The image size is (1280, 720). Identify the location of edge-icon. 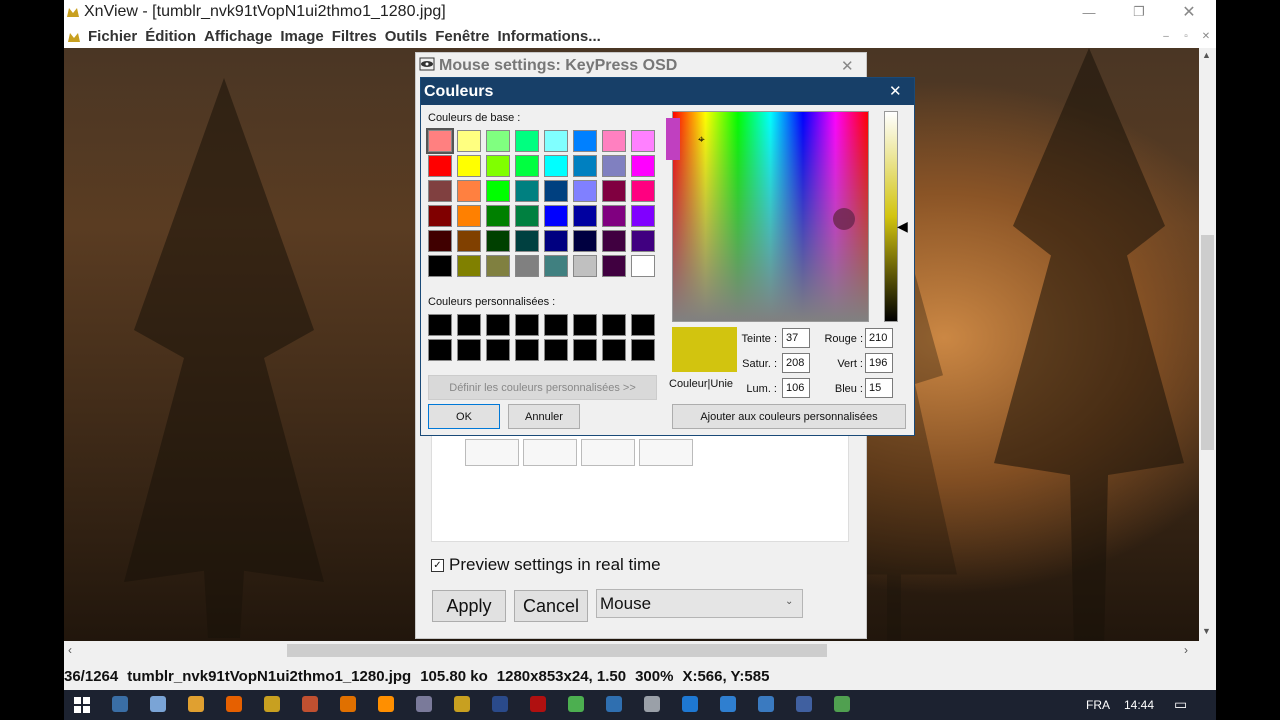
(652, 704).